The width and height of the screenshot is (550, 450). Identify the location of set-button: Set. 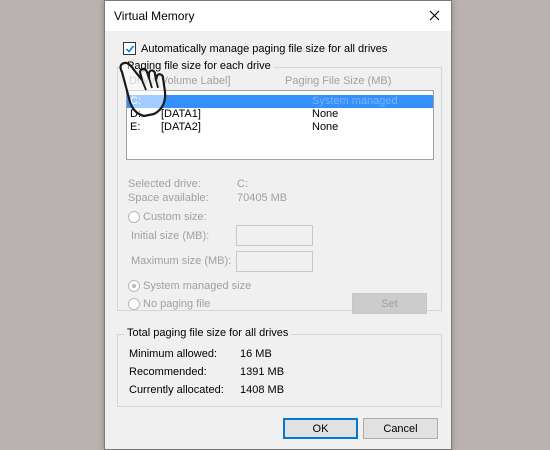
(389, 303).